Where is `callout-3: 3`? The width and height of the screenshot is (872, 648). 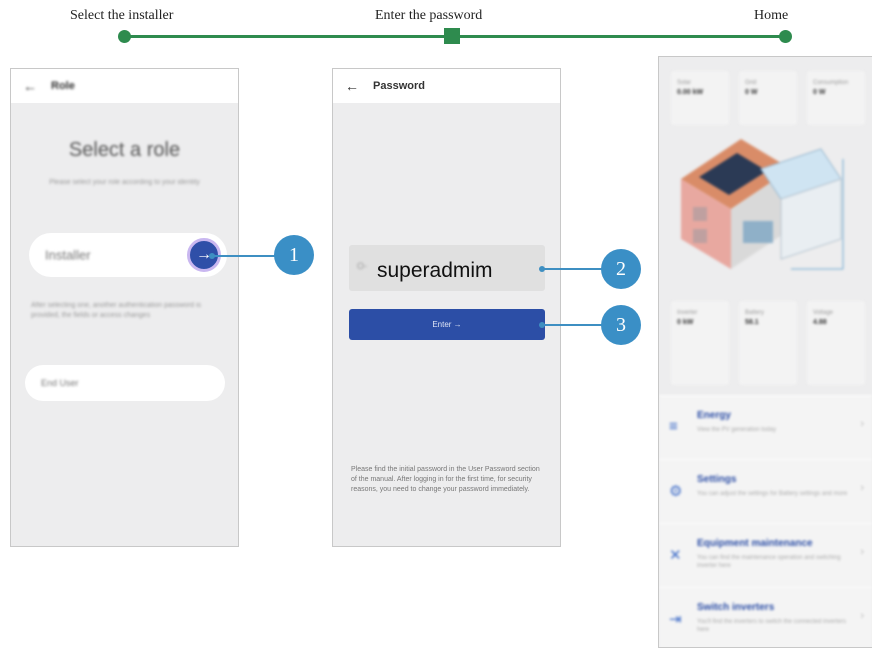 callout-3: 3 is located at coordinates (621, 325).